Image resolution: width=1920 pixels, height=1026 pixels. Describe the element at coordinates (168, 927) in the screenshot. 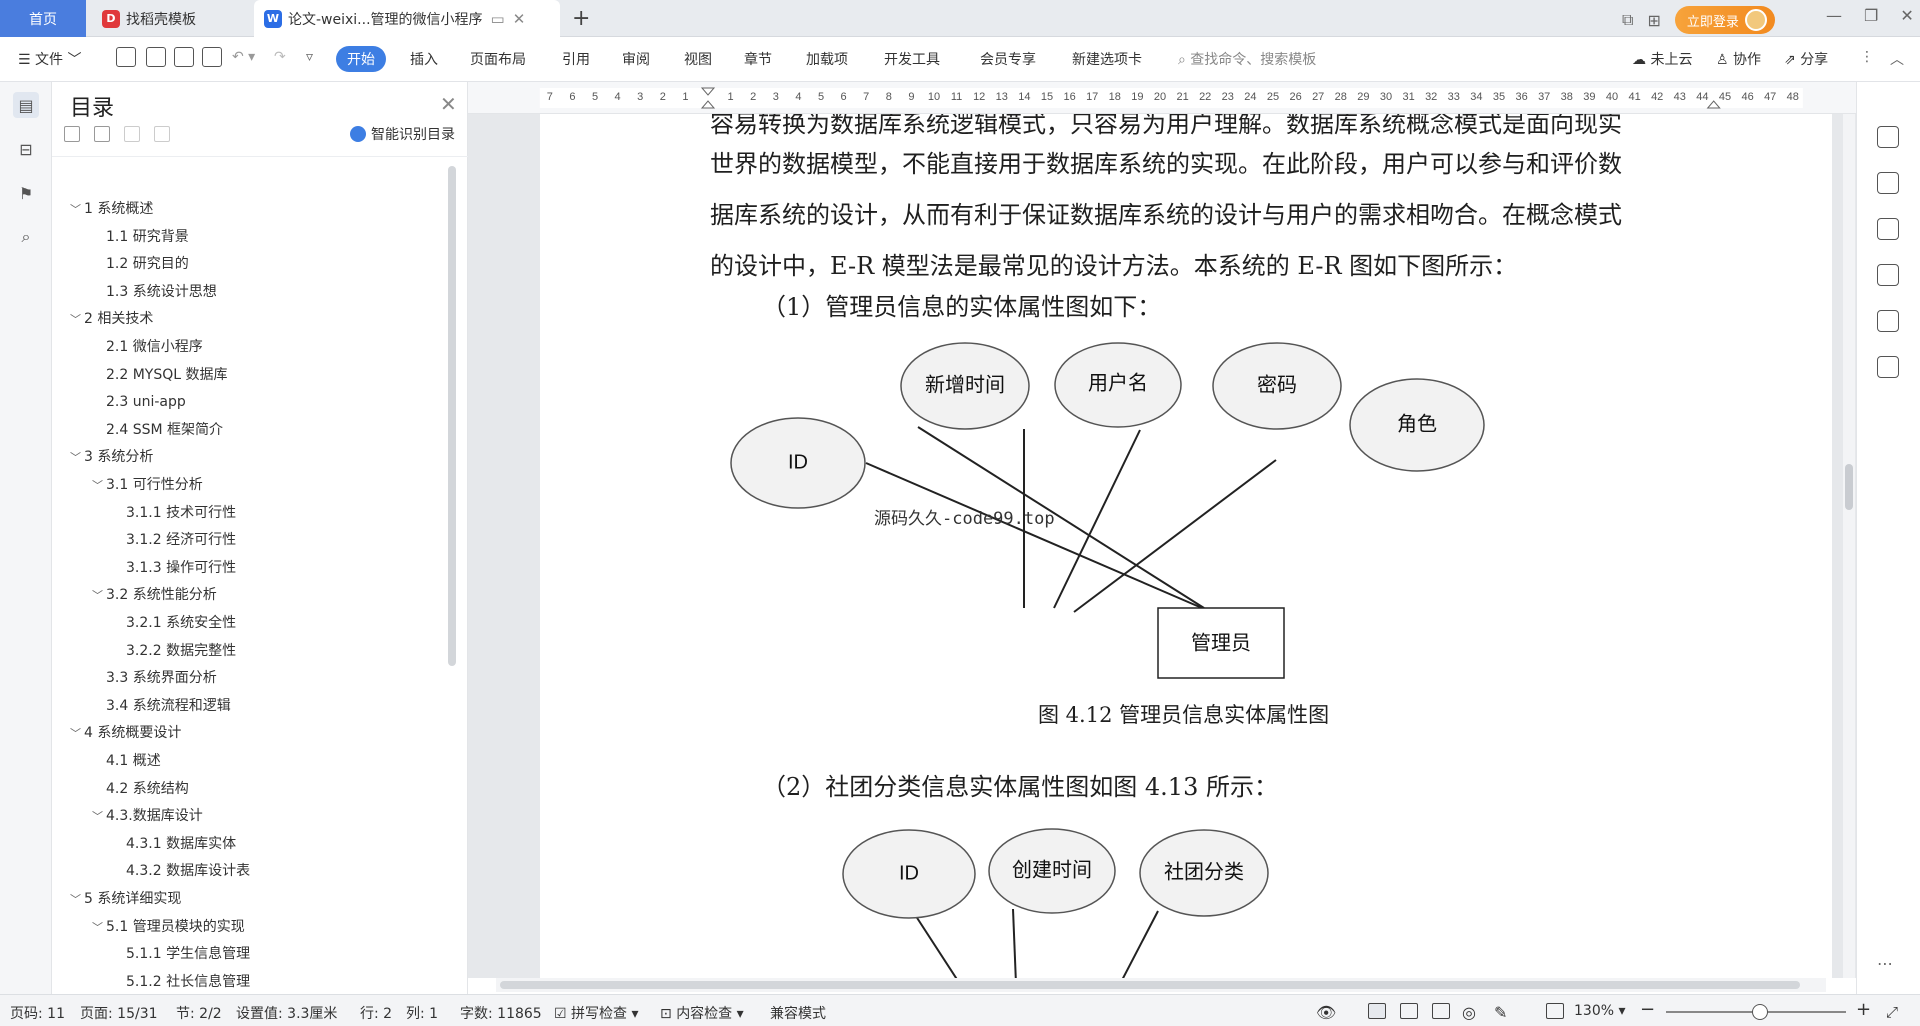

I see `toc-item: ﹀ 5.1 管理员模块的实现` at that location.